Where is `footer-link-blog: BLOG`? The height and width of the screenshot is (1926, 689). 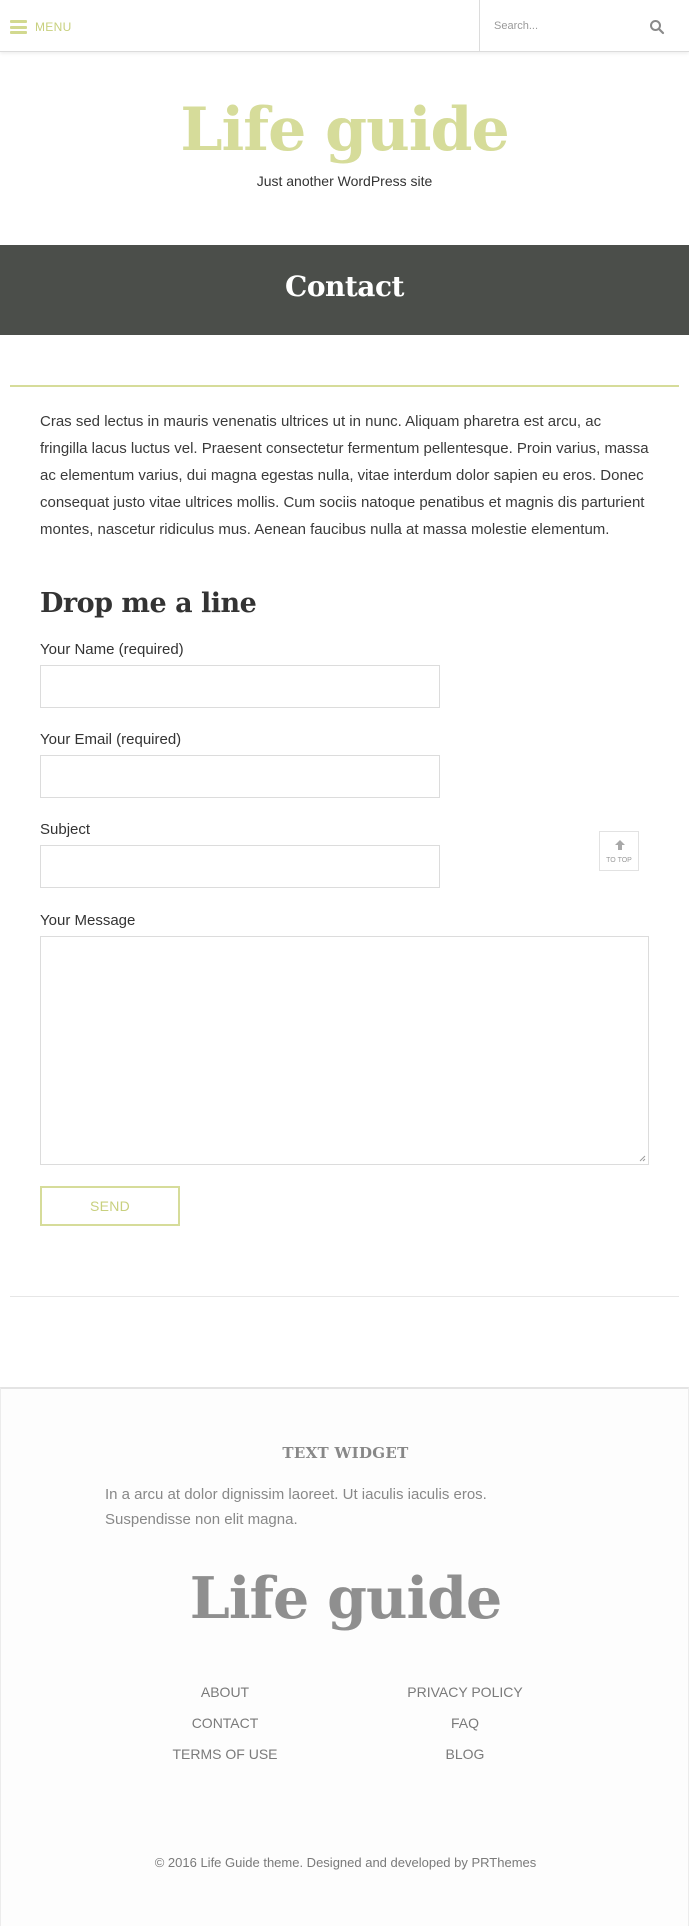 footer-link-blog: BLOG is located at coordinates (465, 1754).